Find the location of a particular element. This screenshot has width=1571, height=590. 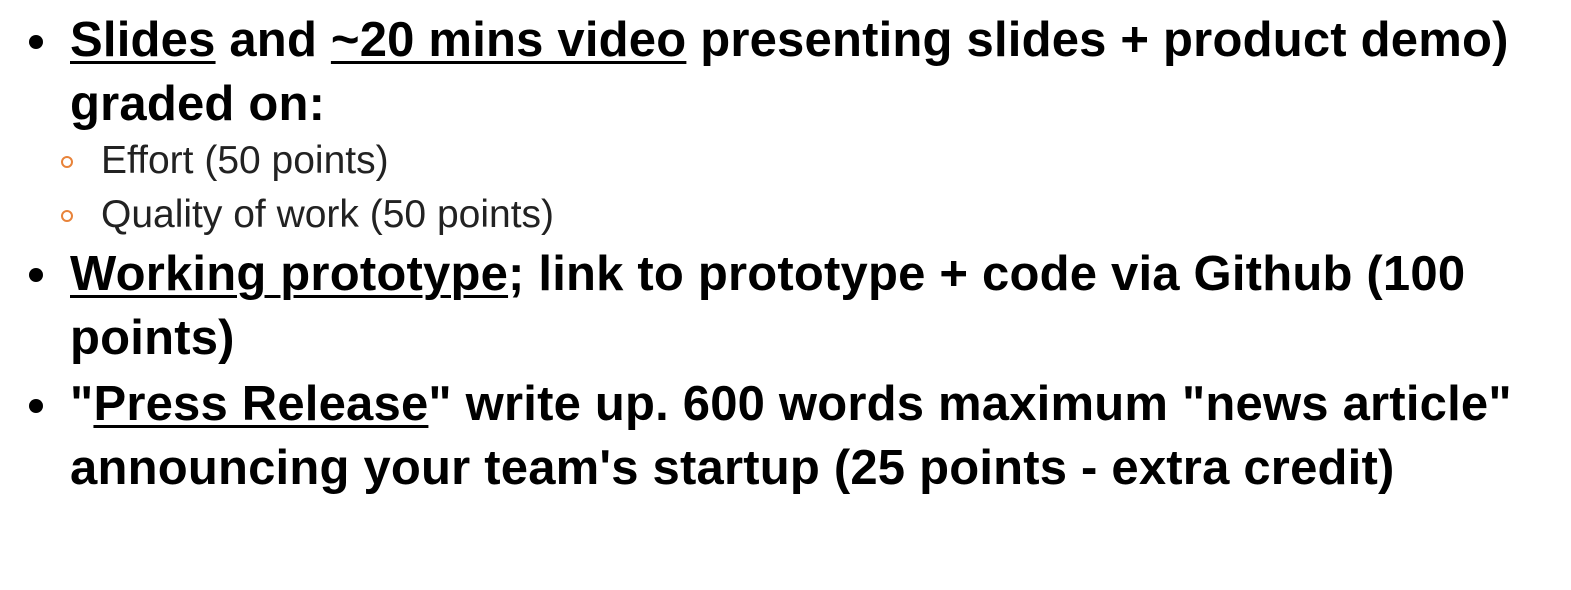

video-link-text: ~20 mins video is located at coordinates (508, 40).